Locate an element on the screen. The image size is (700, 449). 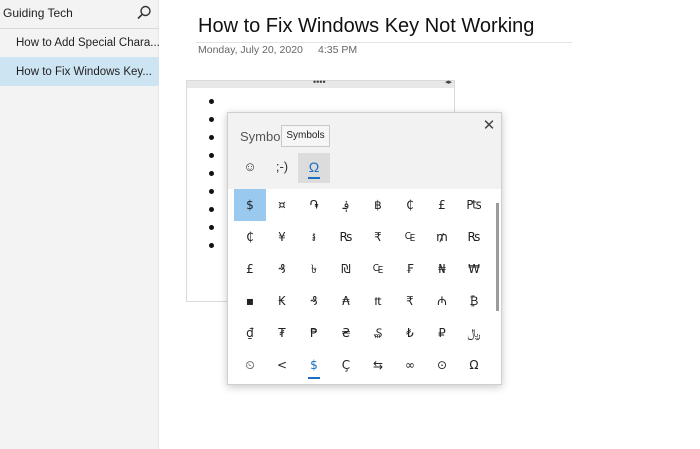
symbol-subcategory-bar: ⏲ < $ Ç ⇆ ∞ ⊙ Ω is located at coordinates (364, 367).